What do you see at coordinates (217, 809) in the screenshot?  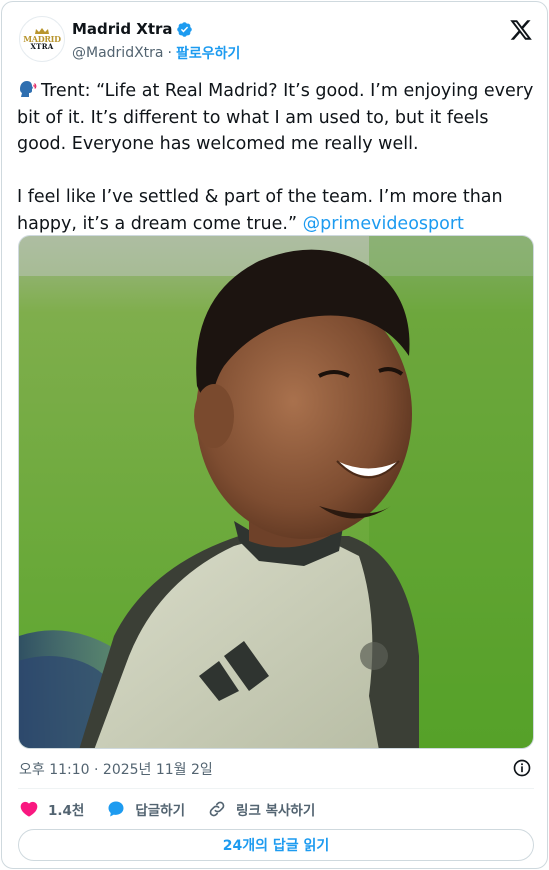 I see `link-icon` at bounding box center [217, 809].